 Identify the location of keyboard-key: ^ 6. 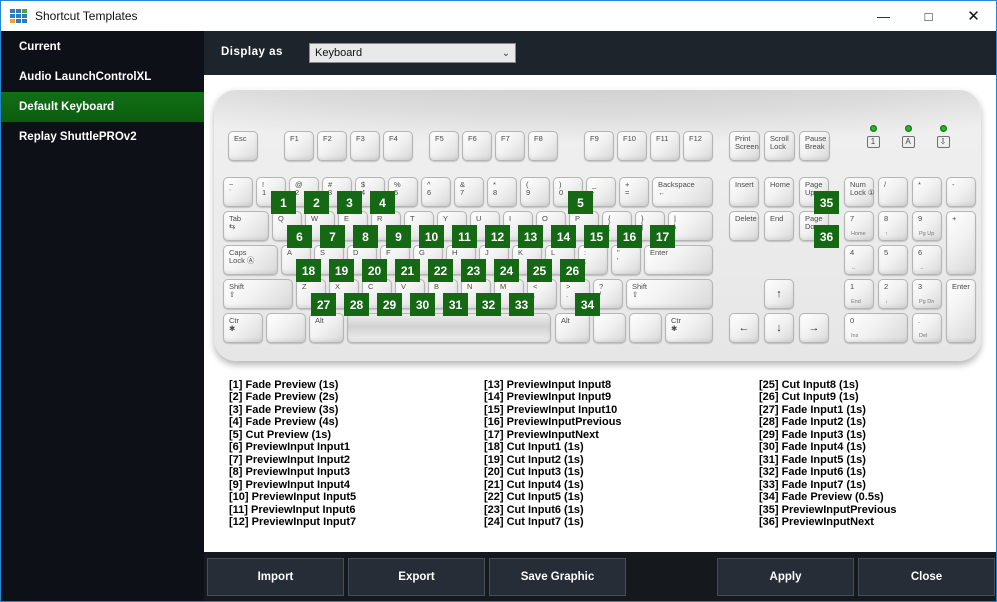
(436, 192).